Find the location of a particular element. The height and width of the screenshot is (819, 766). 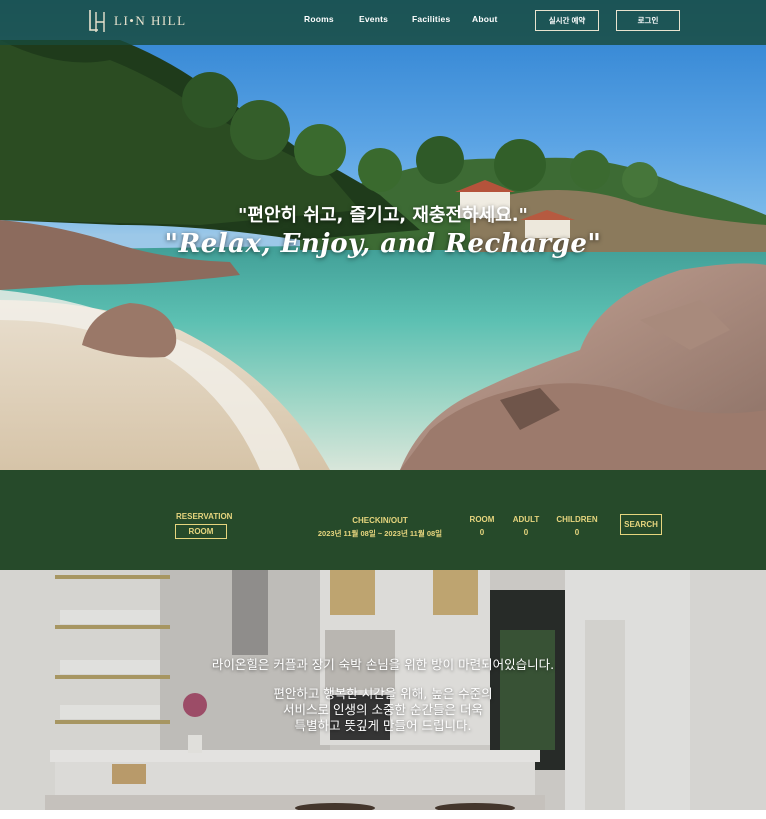

checkin-date-range: 2023년 11월 08일 ~ 2023년 11월 08일 is located at coordinates (380, 533).